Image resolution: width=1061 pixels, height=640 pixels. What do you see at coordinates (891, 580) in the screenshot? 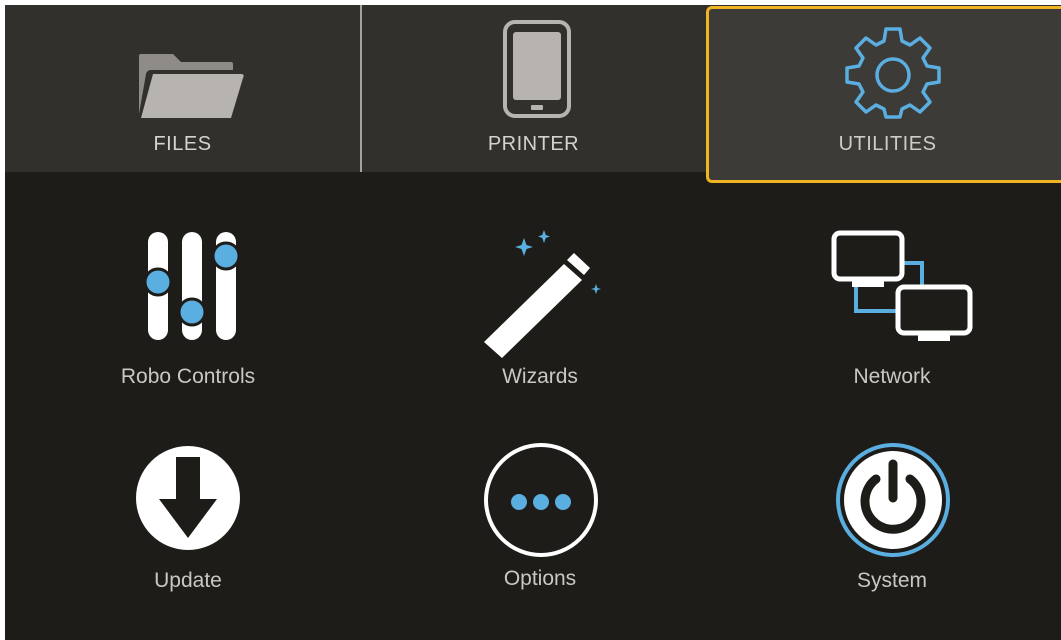
I see `system-label: System` at bounding box center [891, 580].